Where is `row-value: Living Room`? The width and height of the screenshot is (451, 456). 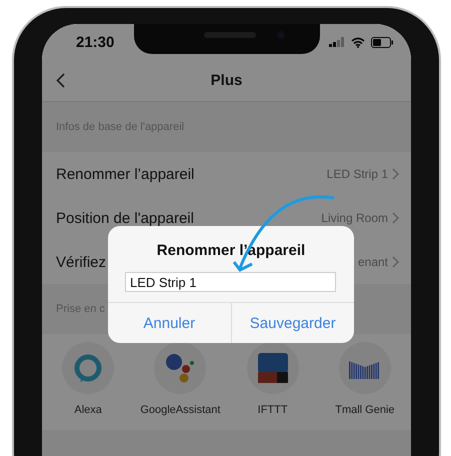
row-value: Living Room is located at coordinates (354, 218).